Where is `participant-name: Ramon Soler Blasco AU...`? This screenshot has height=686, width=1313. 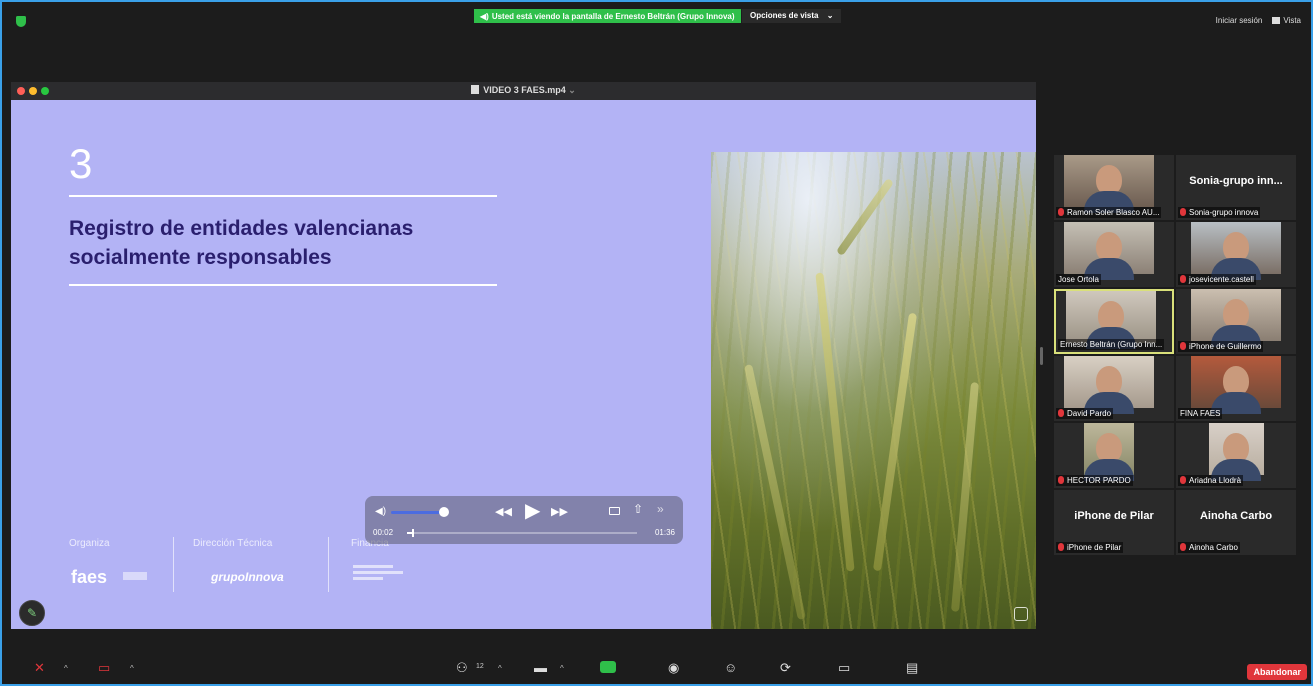 participant-name: Ramon Soler Blasco AU... is located at coordinates (1113, 212).